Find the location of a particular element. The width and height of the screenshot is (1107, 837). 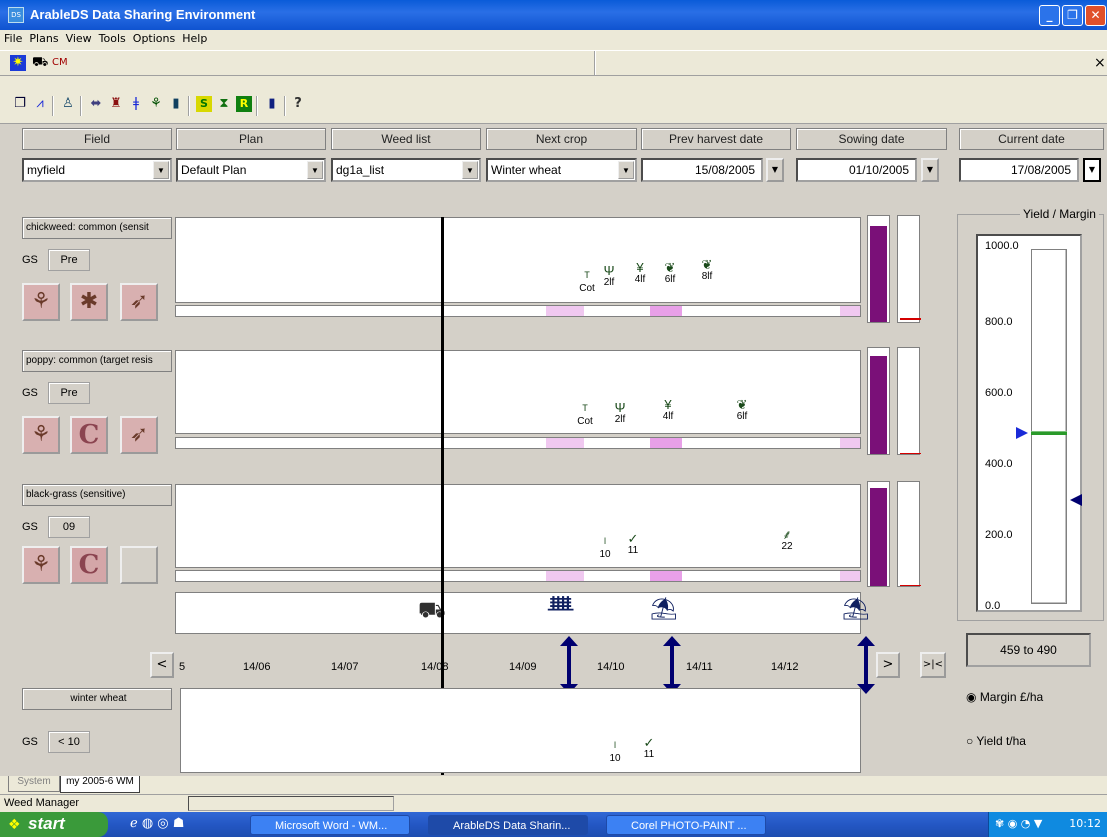

person-icon: ♙ is located at coordinates (68, 104).